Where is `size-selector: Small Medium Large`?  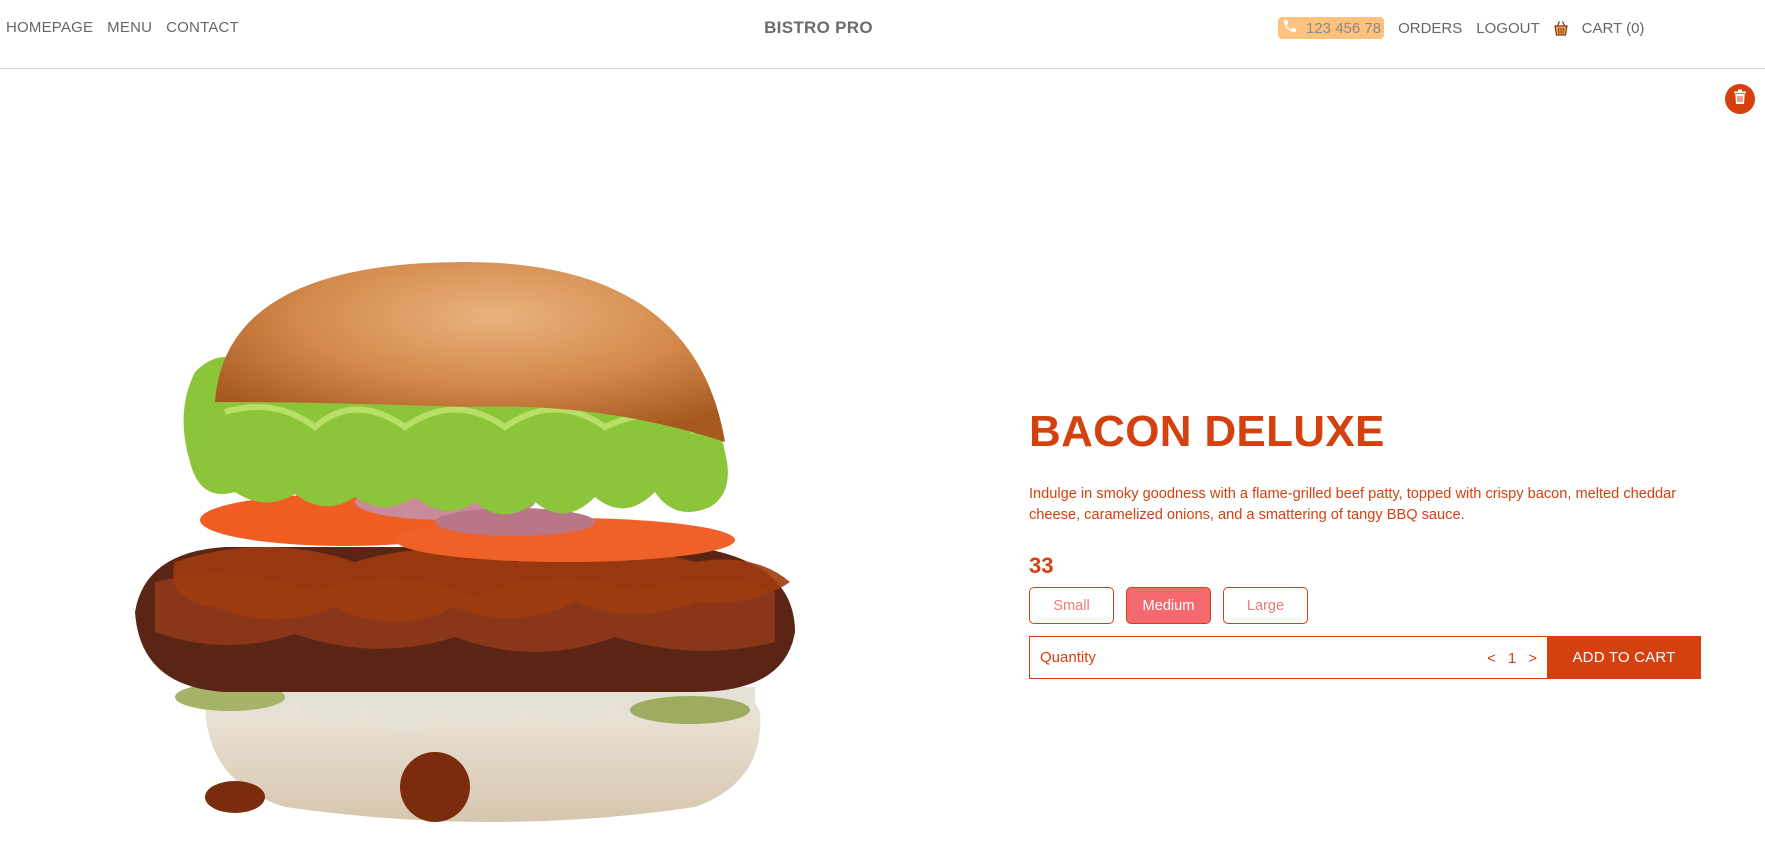
size-selector: Small Medium Large is located at coordinates (1365, 605).